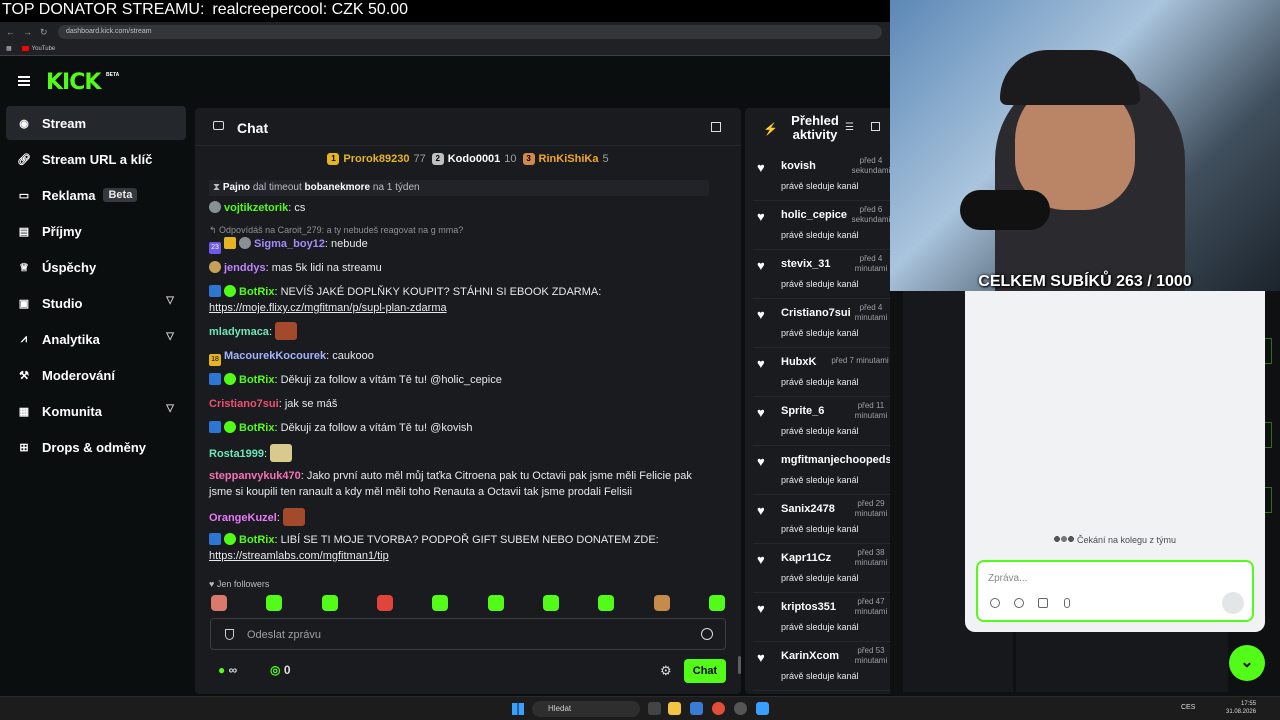 This screenshot has height=720, width=1280. Describe the element at coordinates (96, 411) in the screenshot. I see `sidebar-item-komunita: ▦ Komunita ▽` at that location.